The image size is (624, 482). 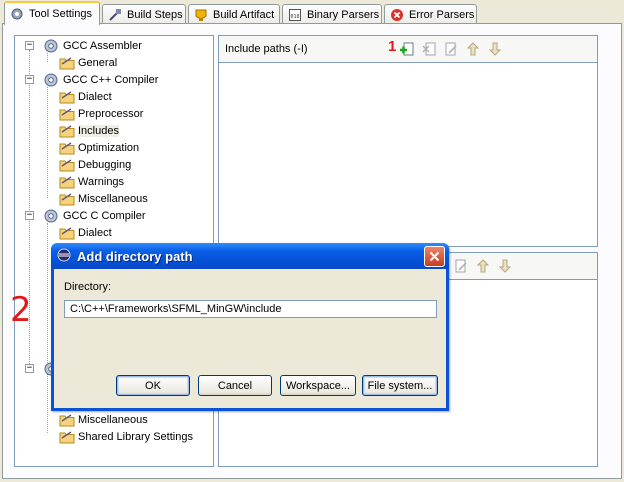 What do you see at coordinates (392, 46) in the screenshot?
I see `annotation-one: 1` at bounding box center [392, 46].